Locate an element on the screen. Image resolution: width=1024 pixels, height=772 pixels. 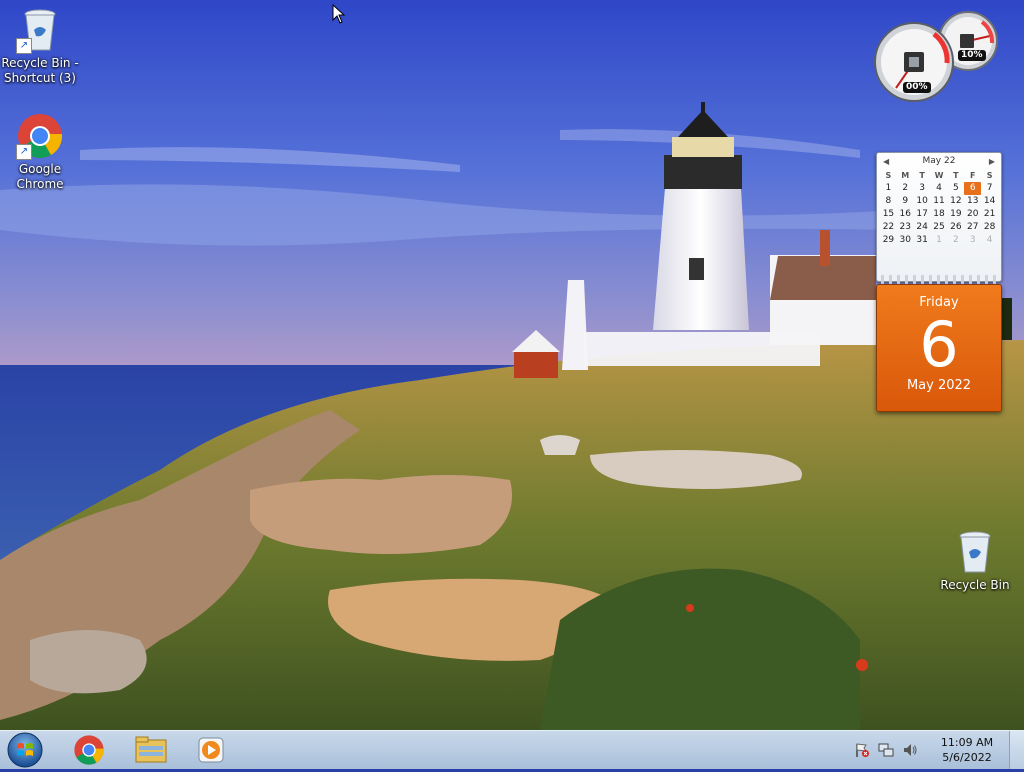
calendar-day-cell: 7 is located at coordinates (989, 188).